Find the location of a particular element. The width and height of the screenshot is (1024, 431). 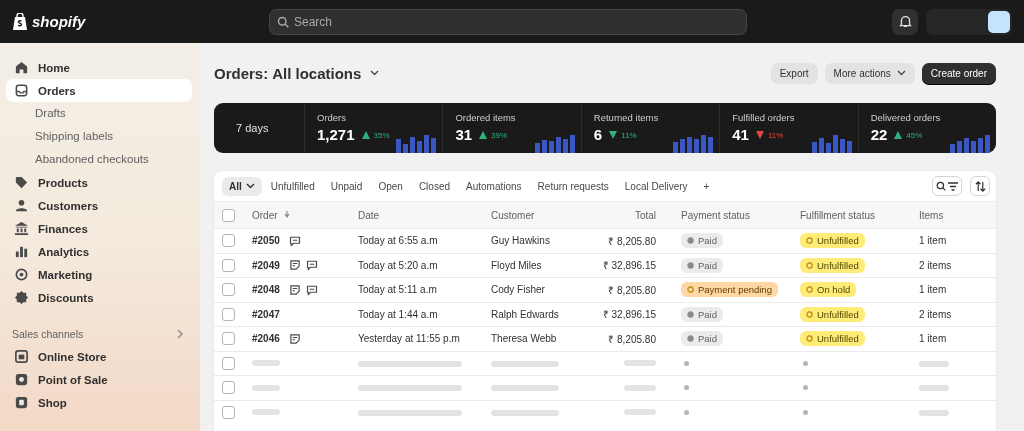

order-number: #2048 is located at coordinates (266, 290).